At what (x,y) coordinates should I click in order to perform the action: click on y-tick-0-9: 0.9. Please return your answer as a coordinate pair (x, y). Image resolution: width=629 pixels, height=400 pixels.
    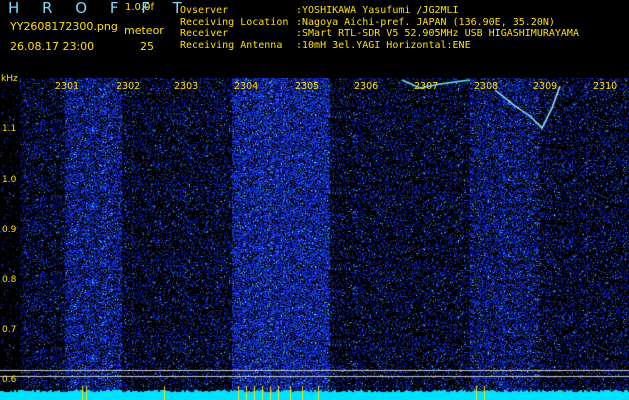
    Looking at the image, I should click on (9, 230).